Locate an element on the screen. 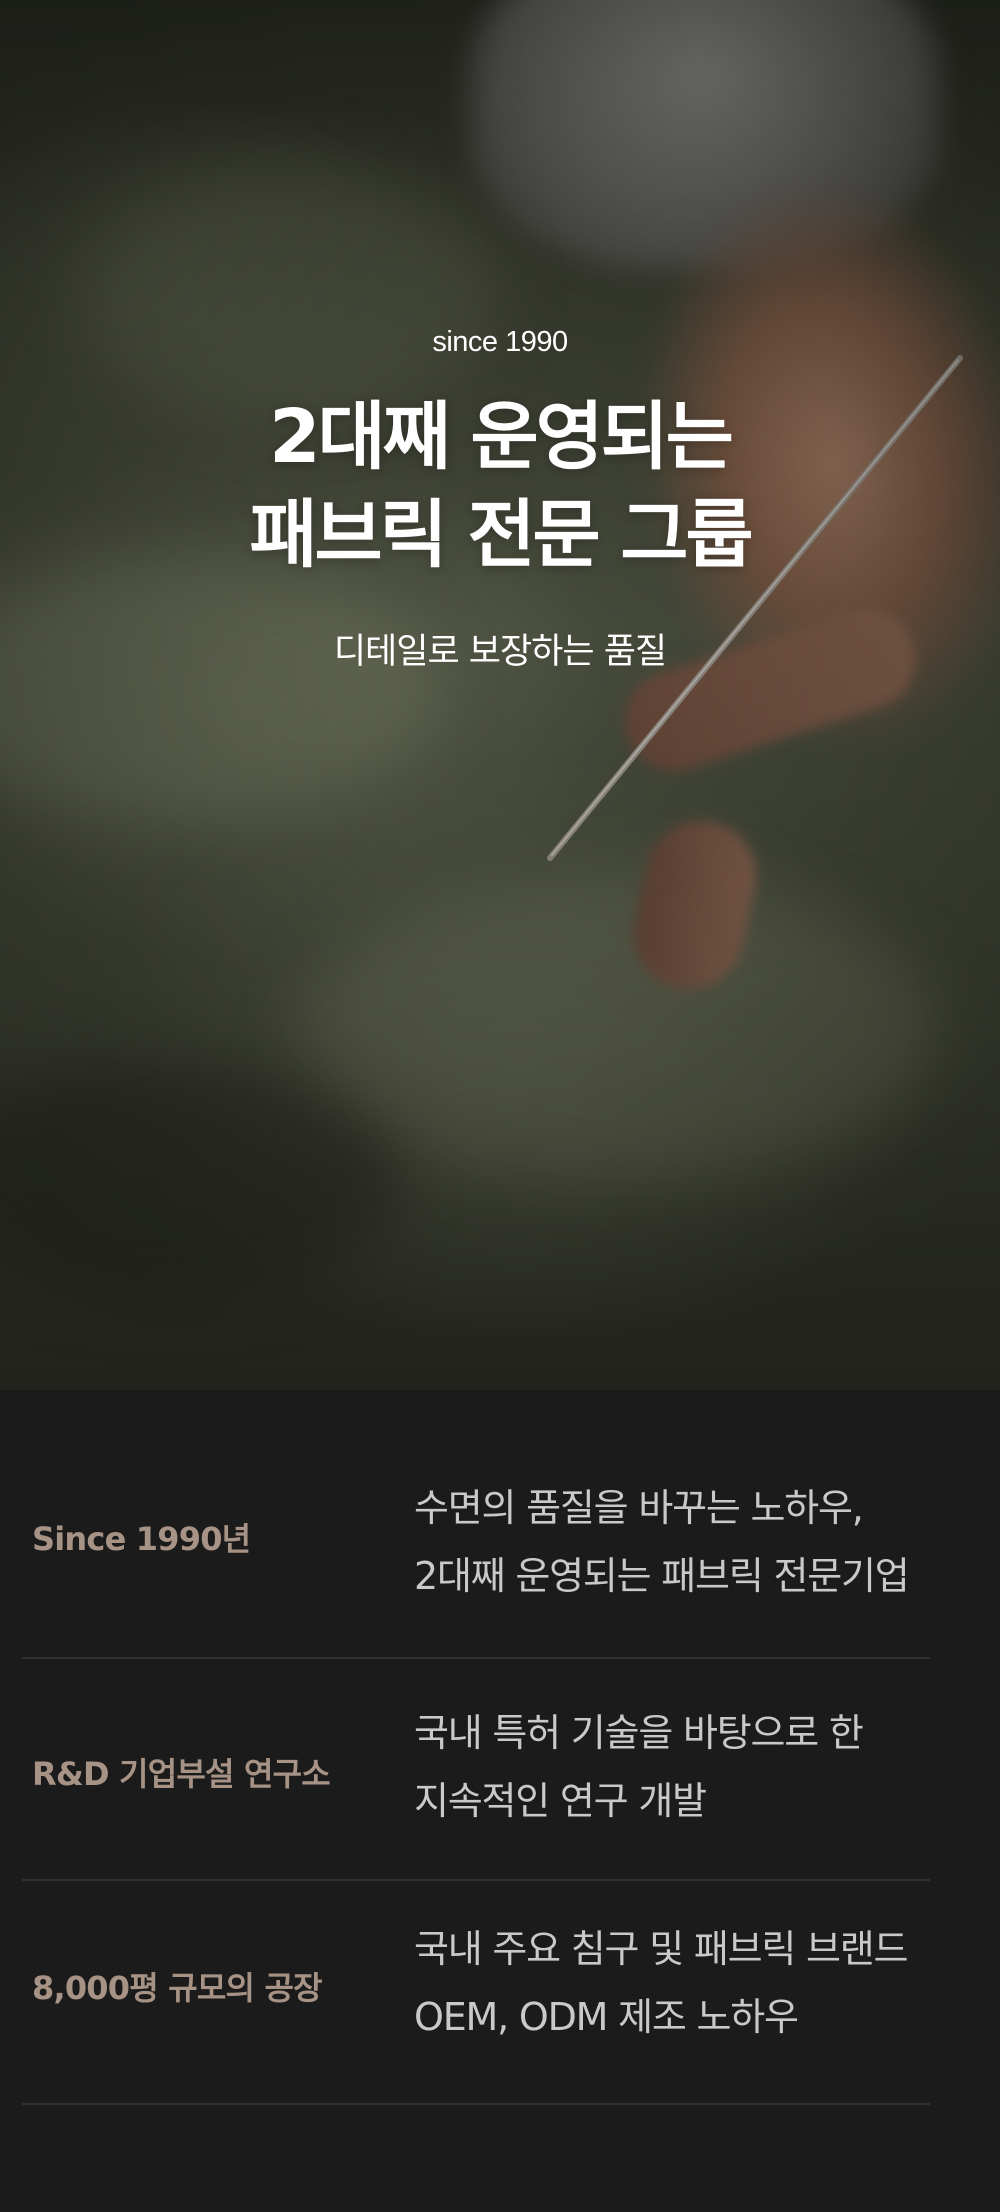 Image resolution: width=1000 pixels, height=2212 pixels. feature-description-line-2: OEM, ODM 제조 노하우 is located at coordinates (606, 2017).